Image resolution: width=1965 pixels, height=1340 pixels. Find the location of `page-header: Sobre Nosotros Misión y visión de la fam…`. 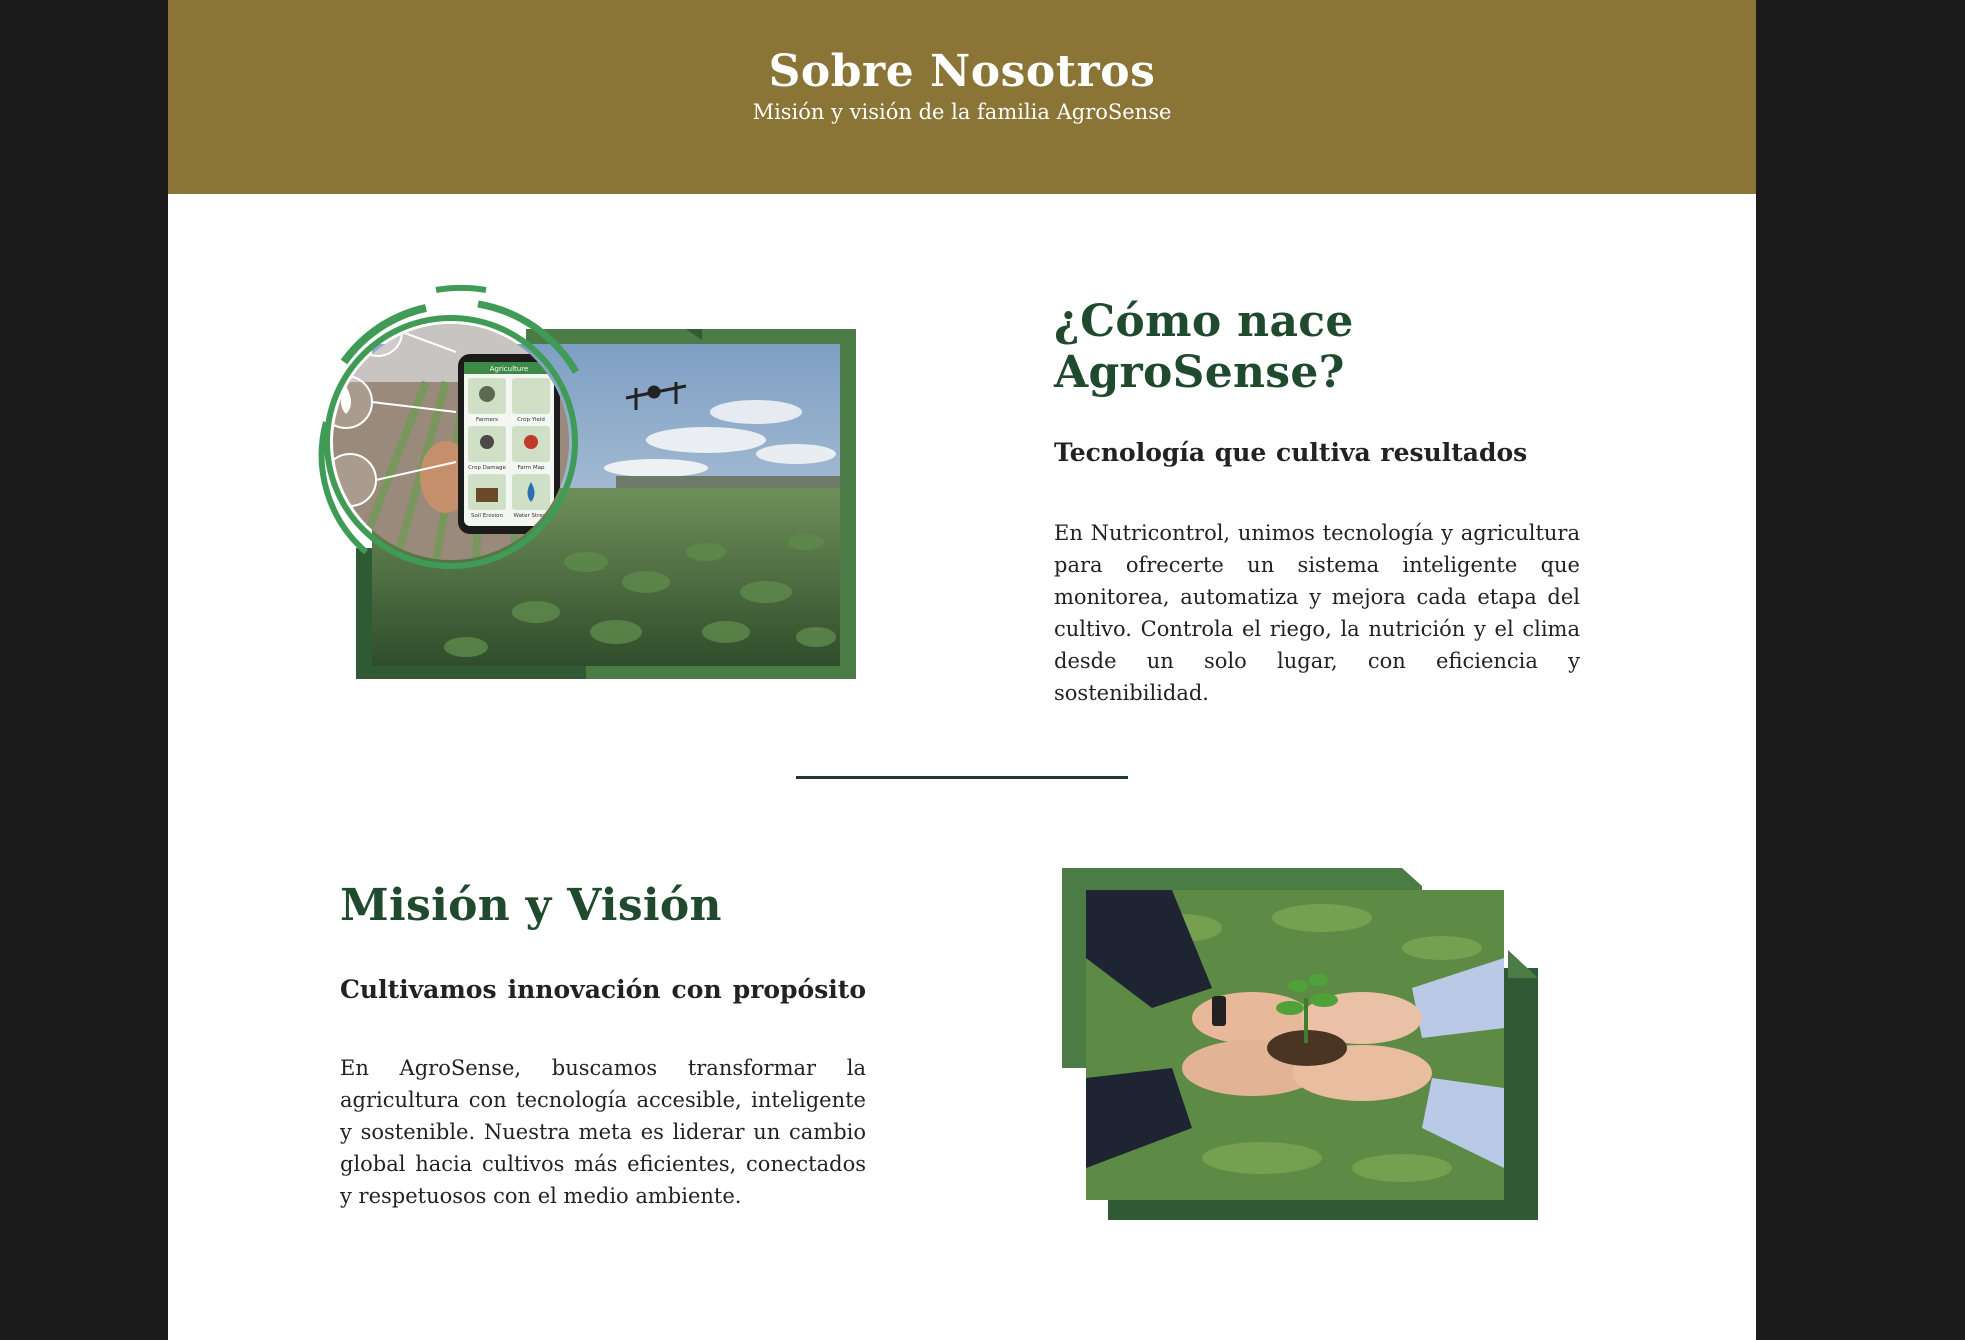

page-header: Sobre Nosotros Misión y visión de la fam… is located at coordinates (962, 97).